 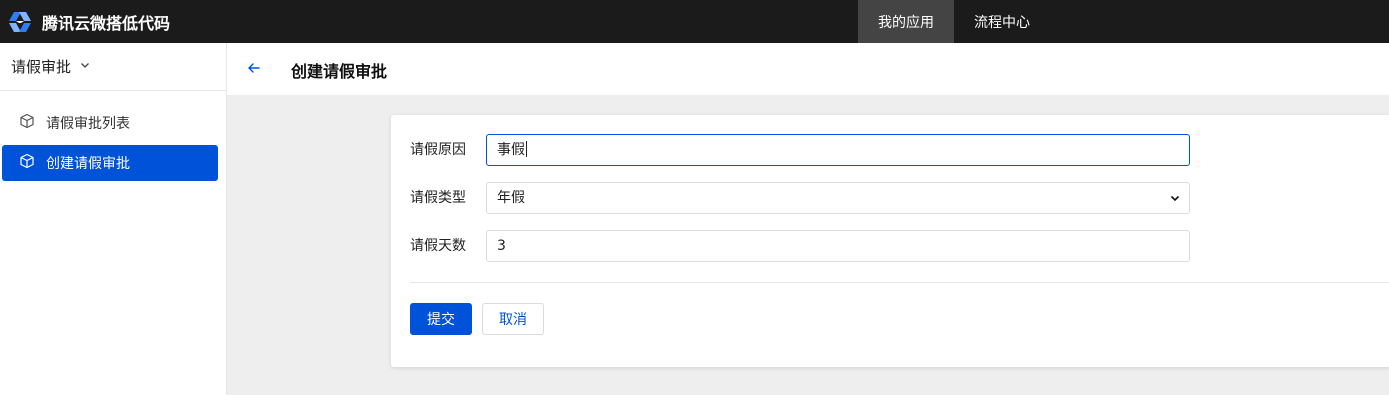 What do you see at coordinates (899, 282) in the screenshot?
I see `form-divider` at bounding box center [899, 282].